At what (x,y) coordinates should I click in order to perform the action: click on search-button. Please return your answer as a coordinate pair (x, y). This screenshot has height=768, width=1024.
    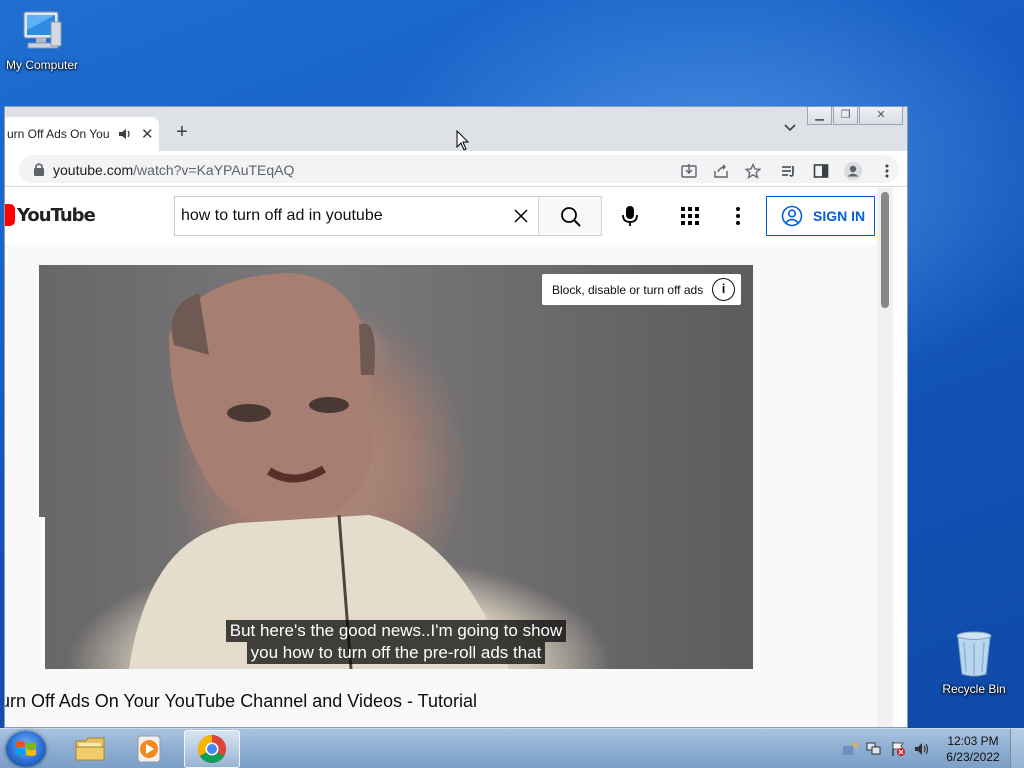
    Looking at the image, I should click on (570, 216).